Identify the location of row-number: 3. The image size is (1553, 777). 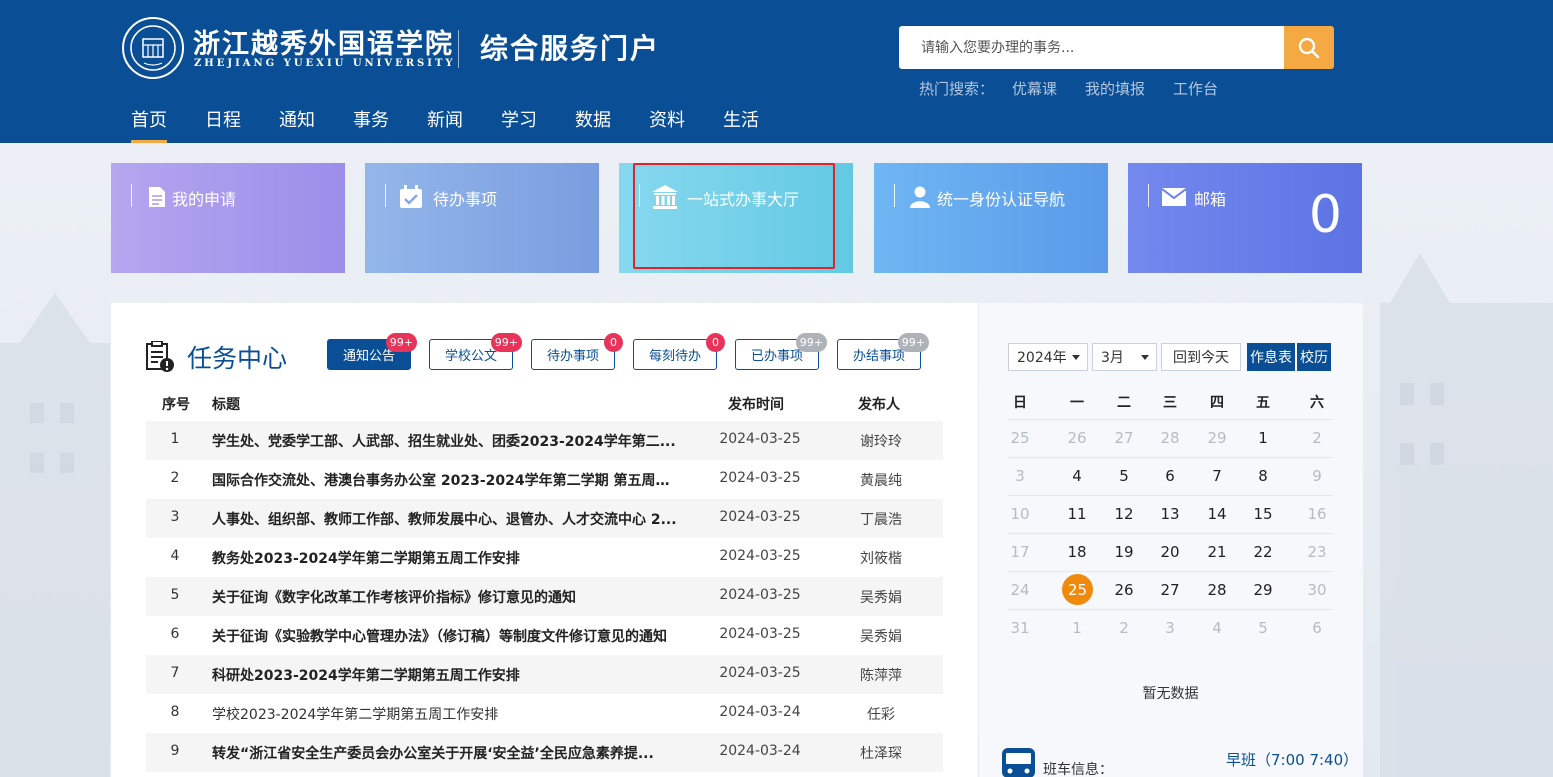
(175, 517).